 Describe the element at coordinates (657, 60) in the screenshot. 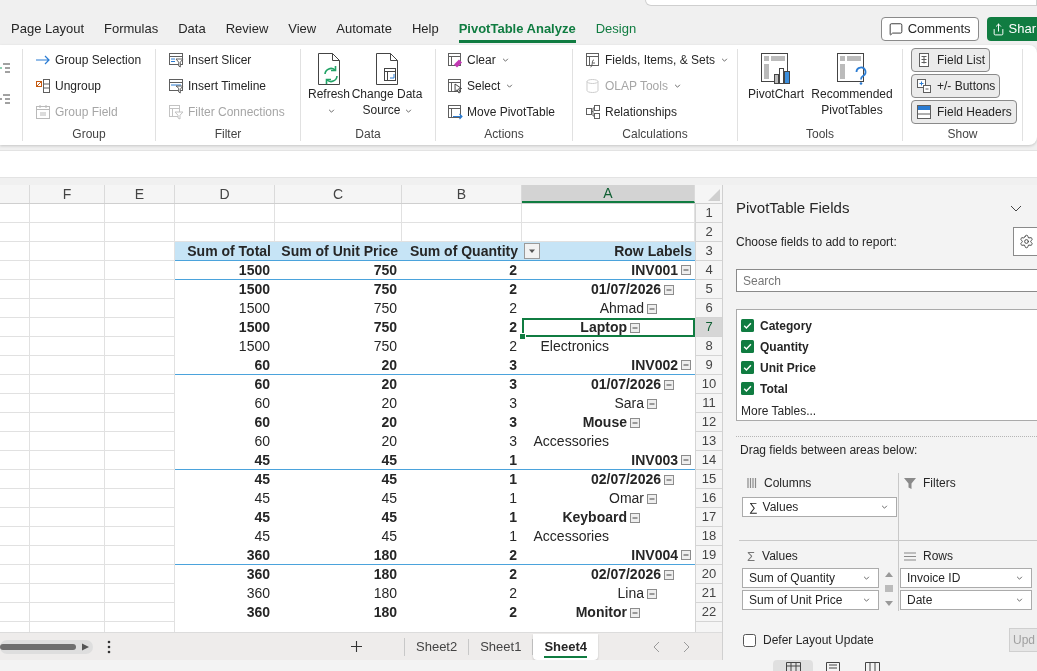

I see `ribbon-button: Fields, Items, & Sets` at that location.